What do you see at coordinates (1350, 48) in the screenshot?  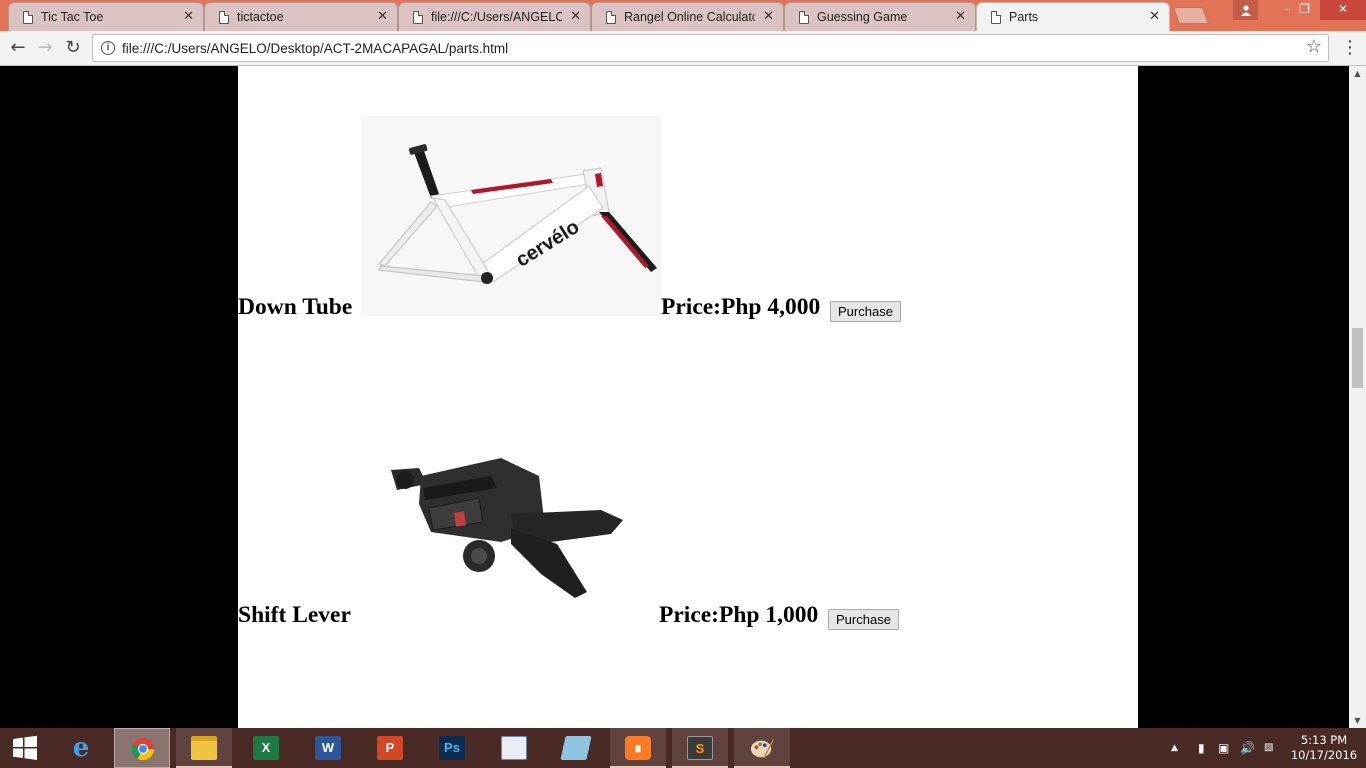 I see `menu-kebab-icon: ⋮` at bounding box center [1350, 48].